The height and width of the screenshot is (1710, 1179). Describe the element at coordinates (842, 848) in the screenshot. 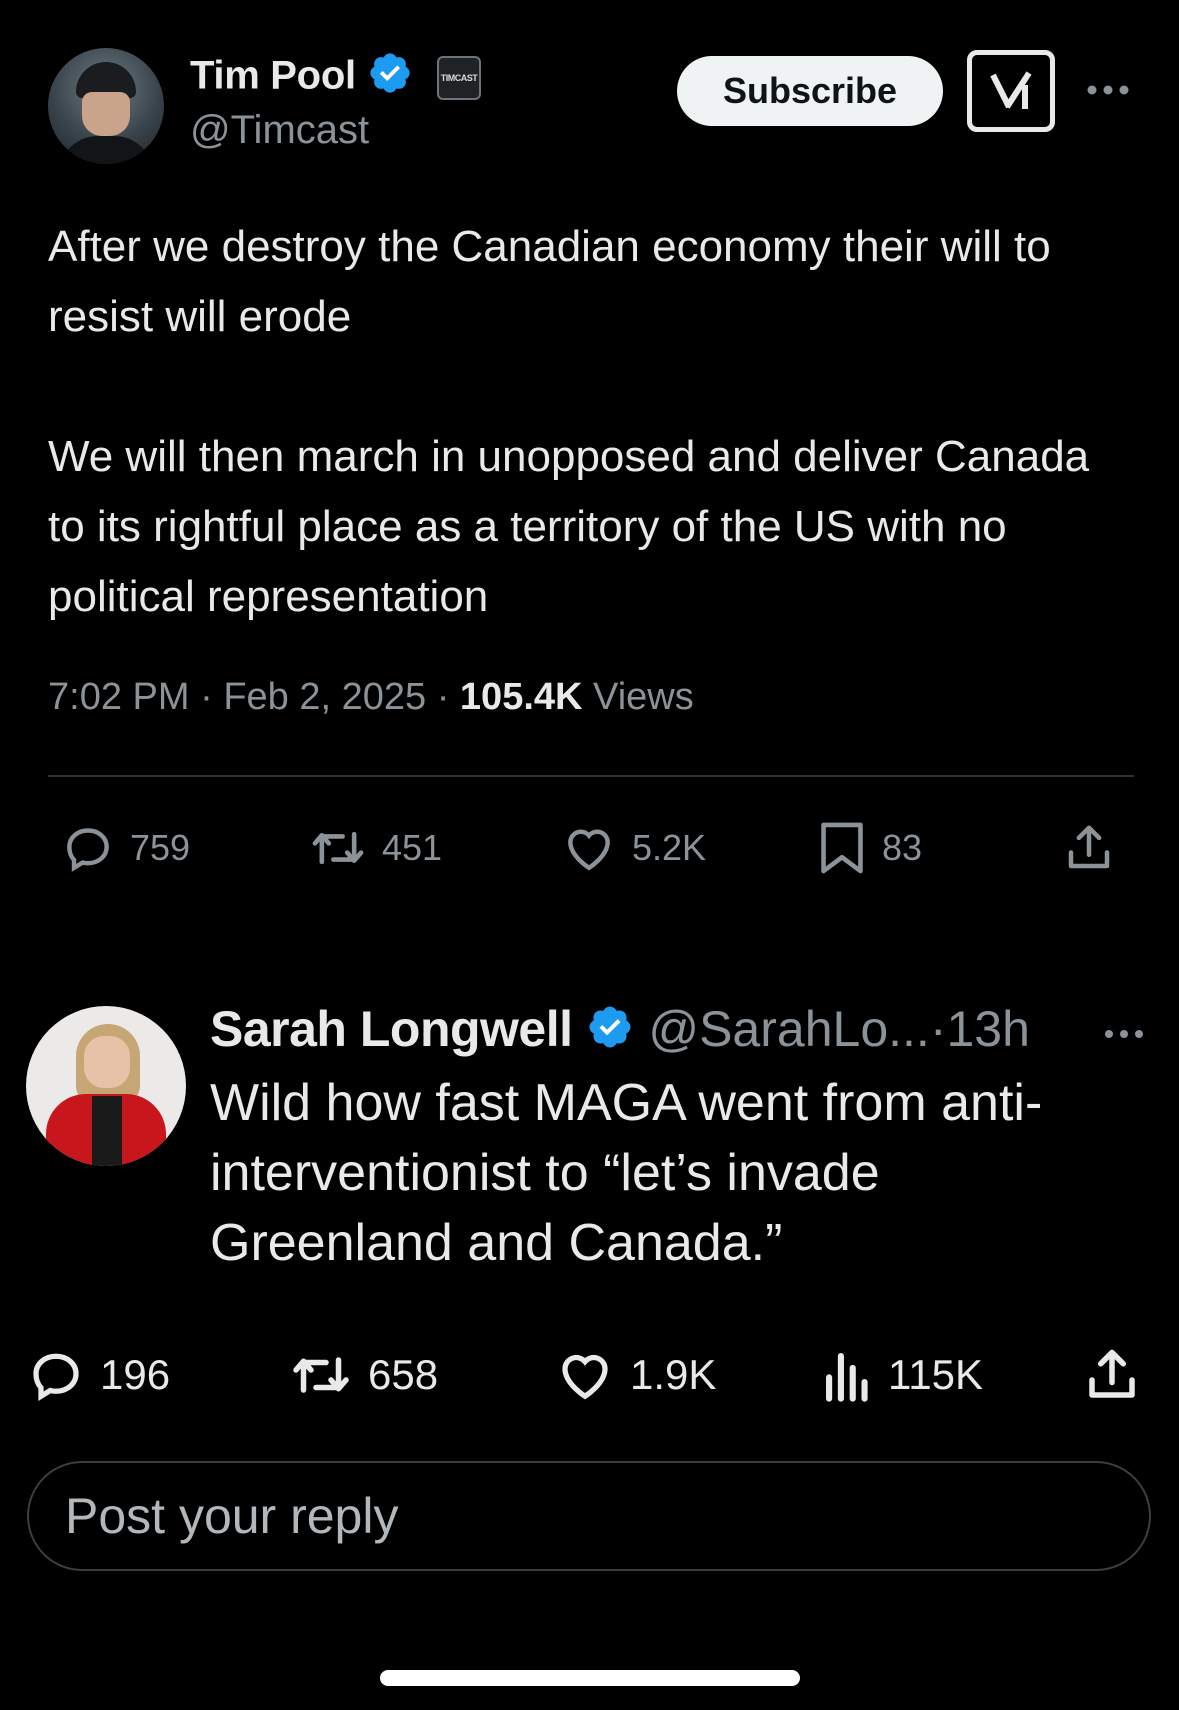

I see `bookmark-icon` at that location.